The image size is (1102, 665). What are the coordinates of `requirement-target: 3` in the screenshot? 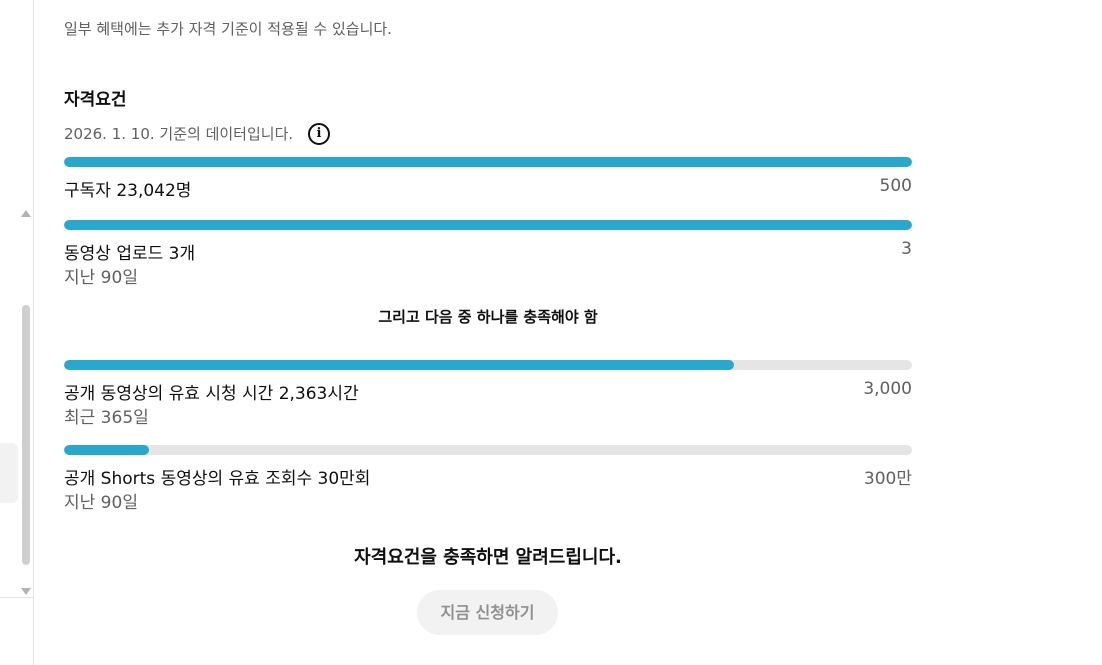 It's located at (906, 249).